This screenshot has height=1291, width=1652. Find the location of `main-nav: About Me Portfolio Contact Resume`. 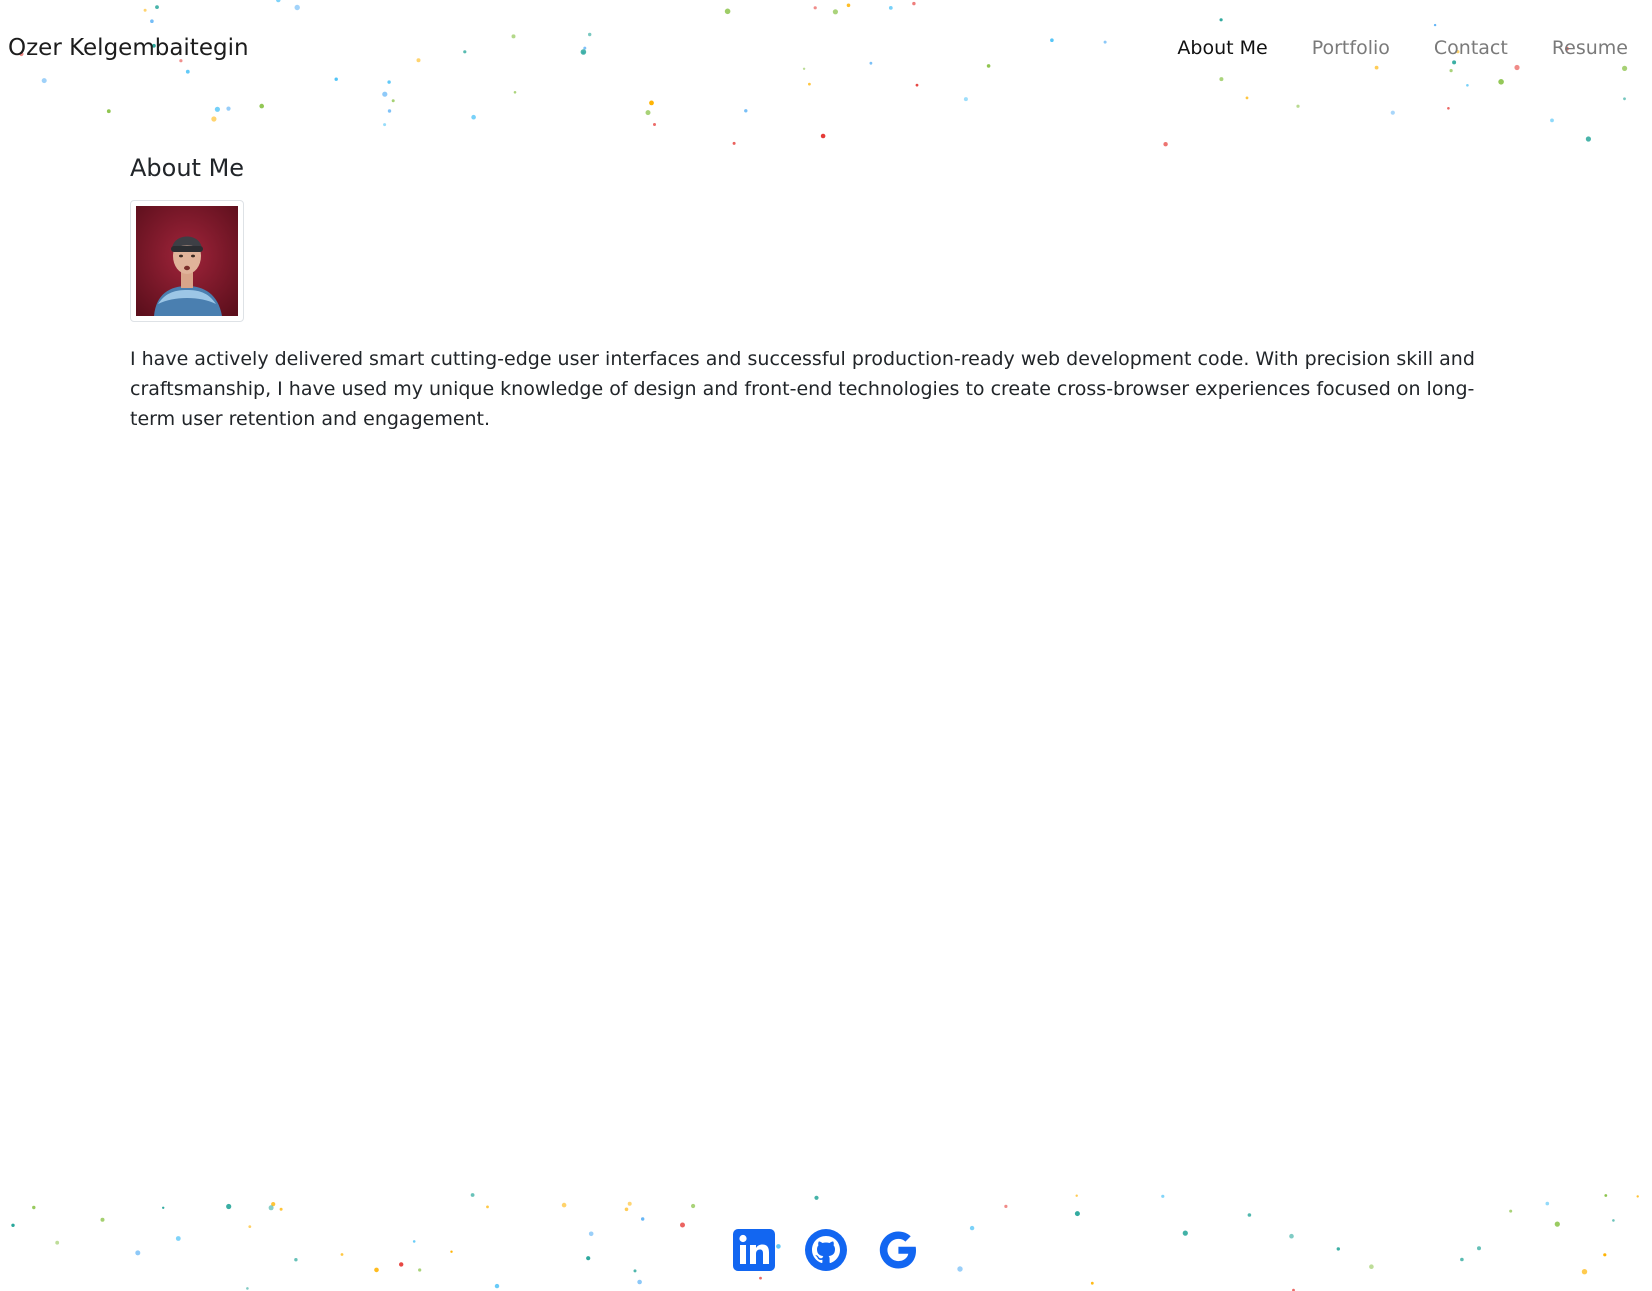

main-nav: About Me Portfolio Contact Resume is located at coordinates (1395, 48).